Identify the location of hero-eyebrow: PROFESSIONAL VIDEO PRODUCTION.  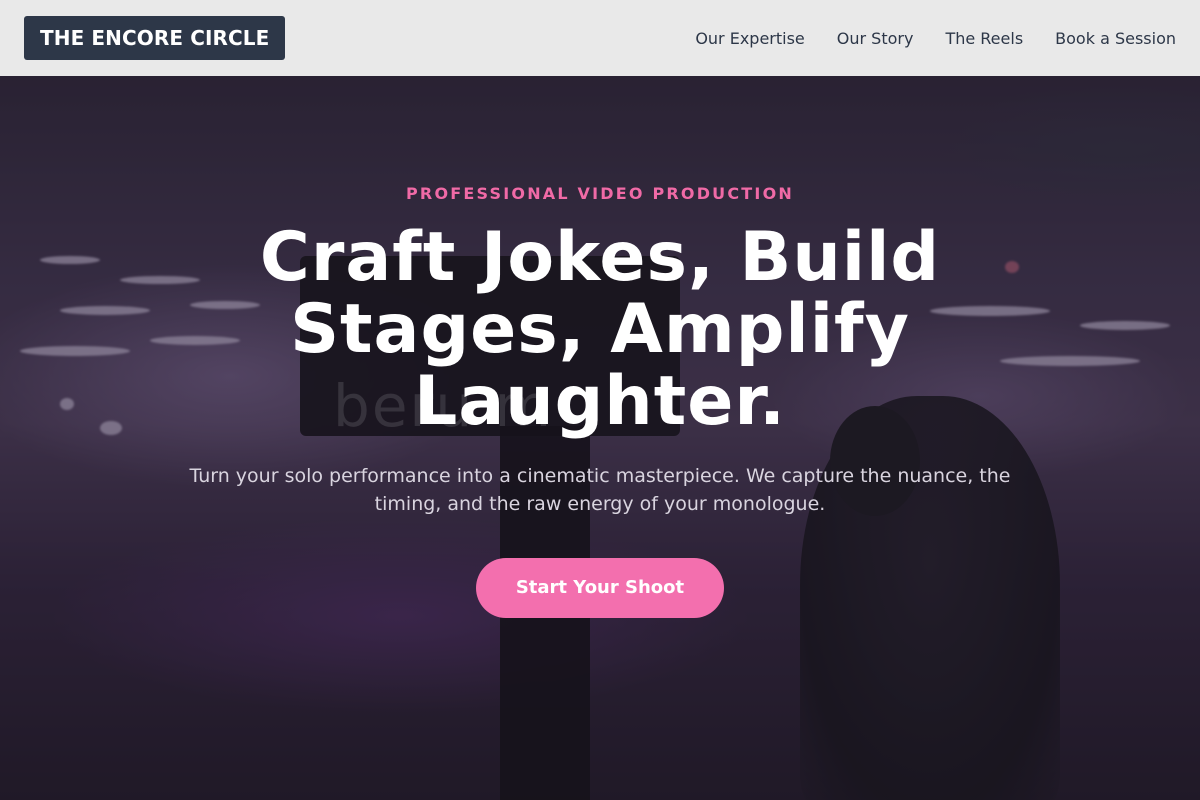
(600, 193).